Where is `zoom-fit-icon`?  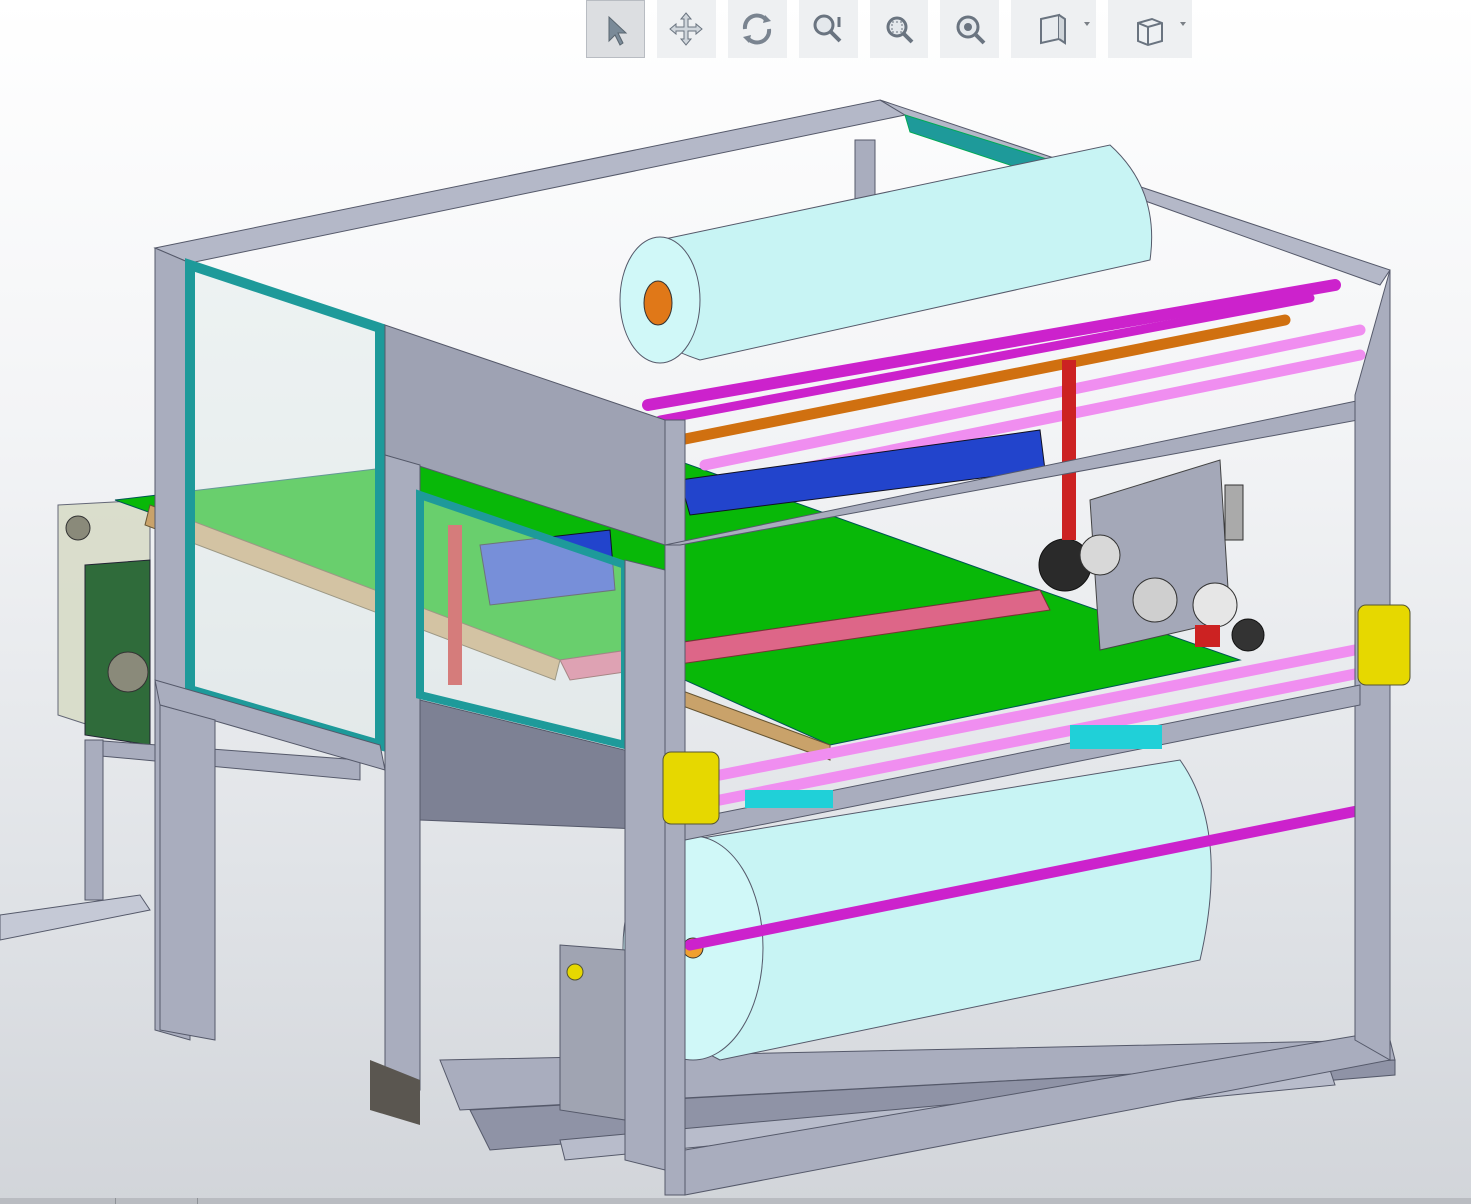 zoom-fit-icon is located at coordinates (971, 30).